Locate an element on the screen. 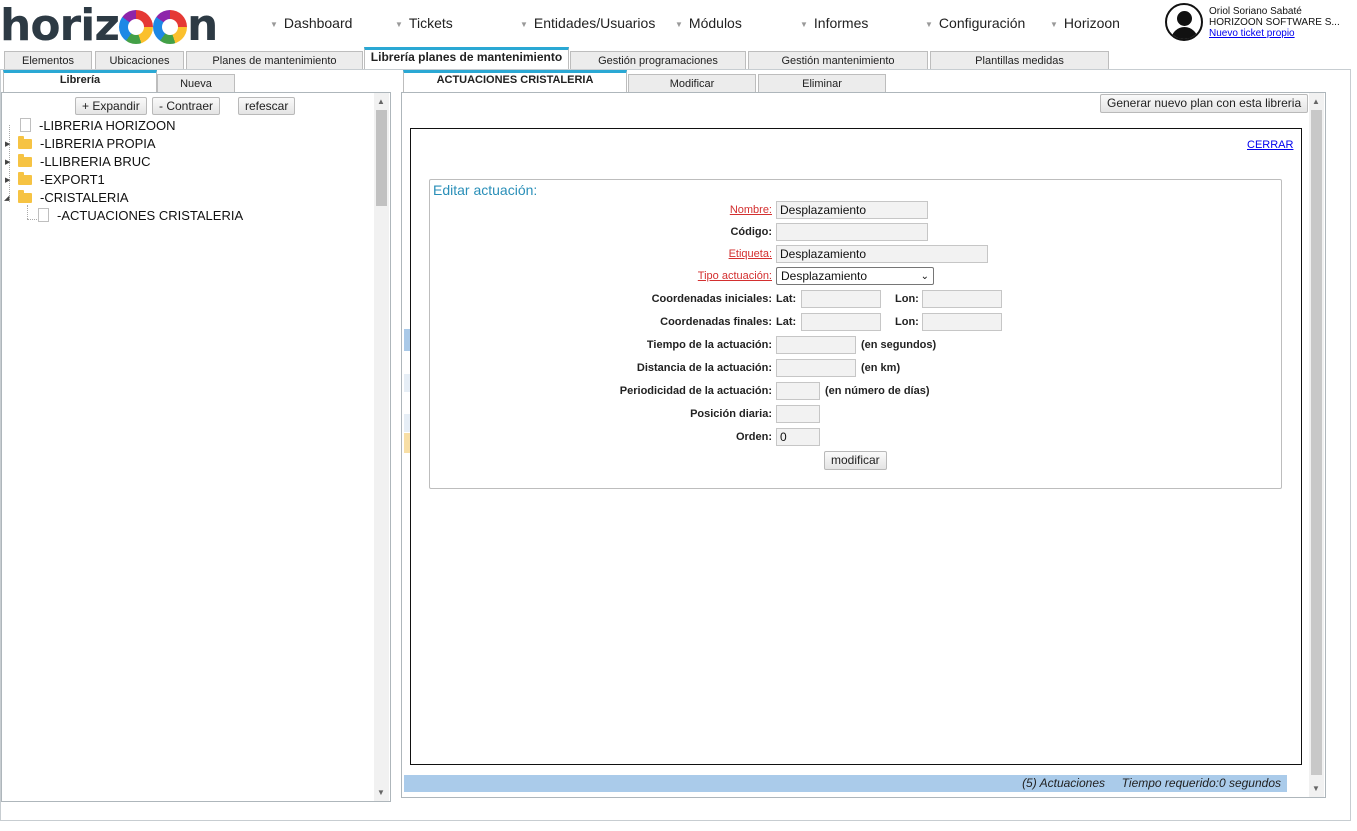  menu-label: Dashboard is located at coordinates (318, 23).